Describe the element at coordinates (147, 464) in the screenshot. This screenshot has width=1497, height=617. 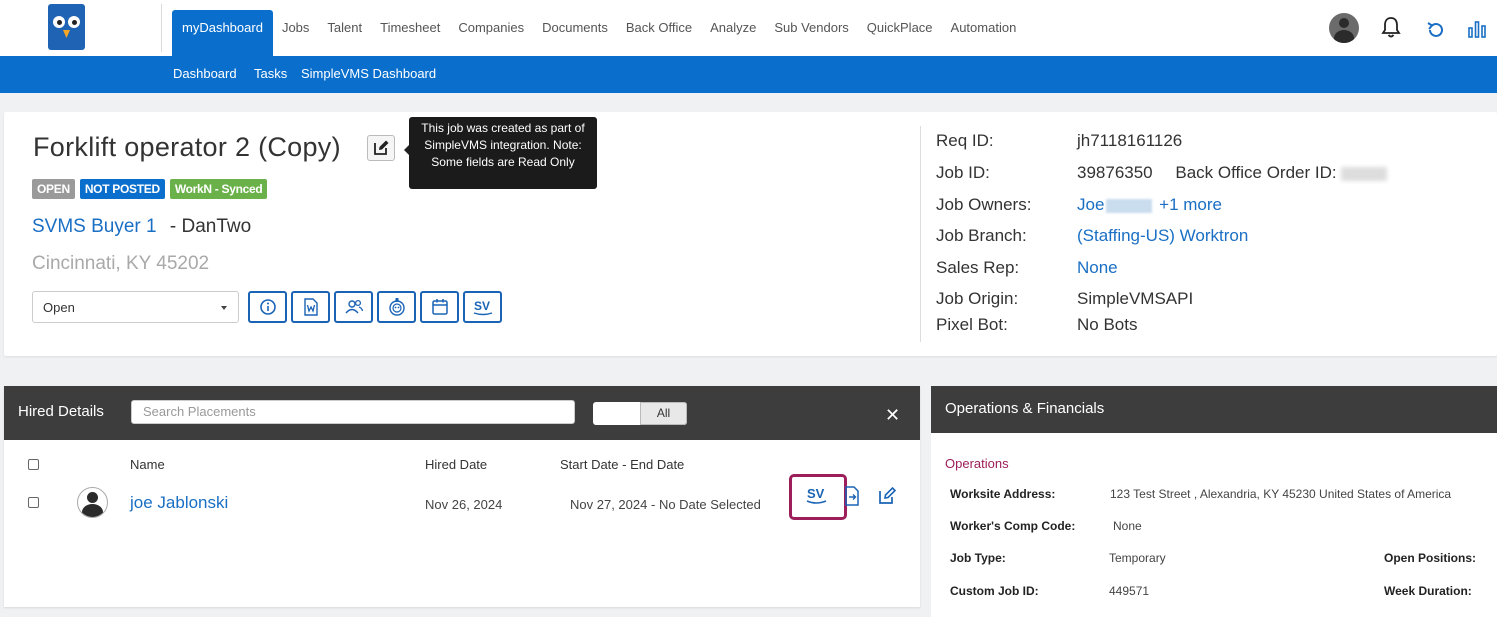
I see `col-name: Name` at that location.